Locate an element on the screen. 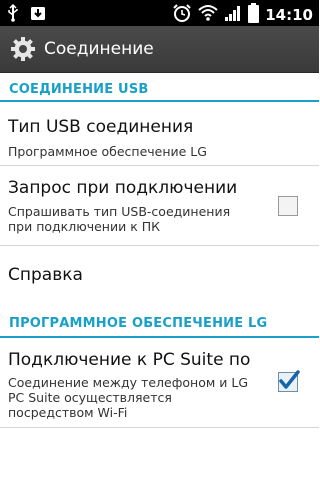 The image size is (320, 479). pc-suite-wifi-checkbox is located at coordinates (289, 381).